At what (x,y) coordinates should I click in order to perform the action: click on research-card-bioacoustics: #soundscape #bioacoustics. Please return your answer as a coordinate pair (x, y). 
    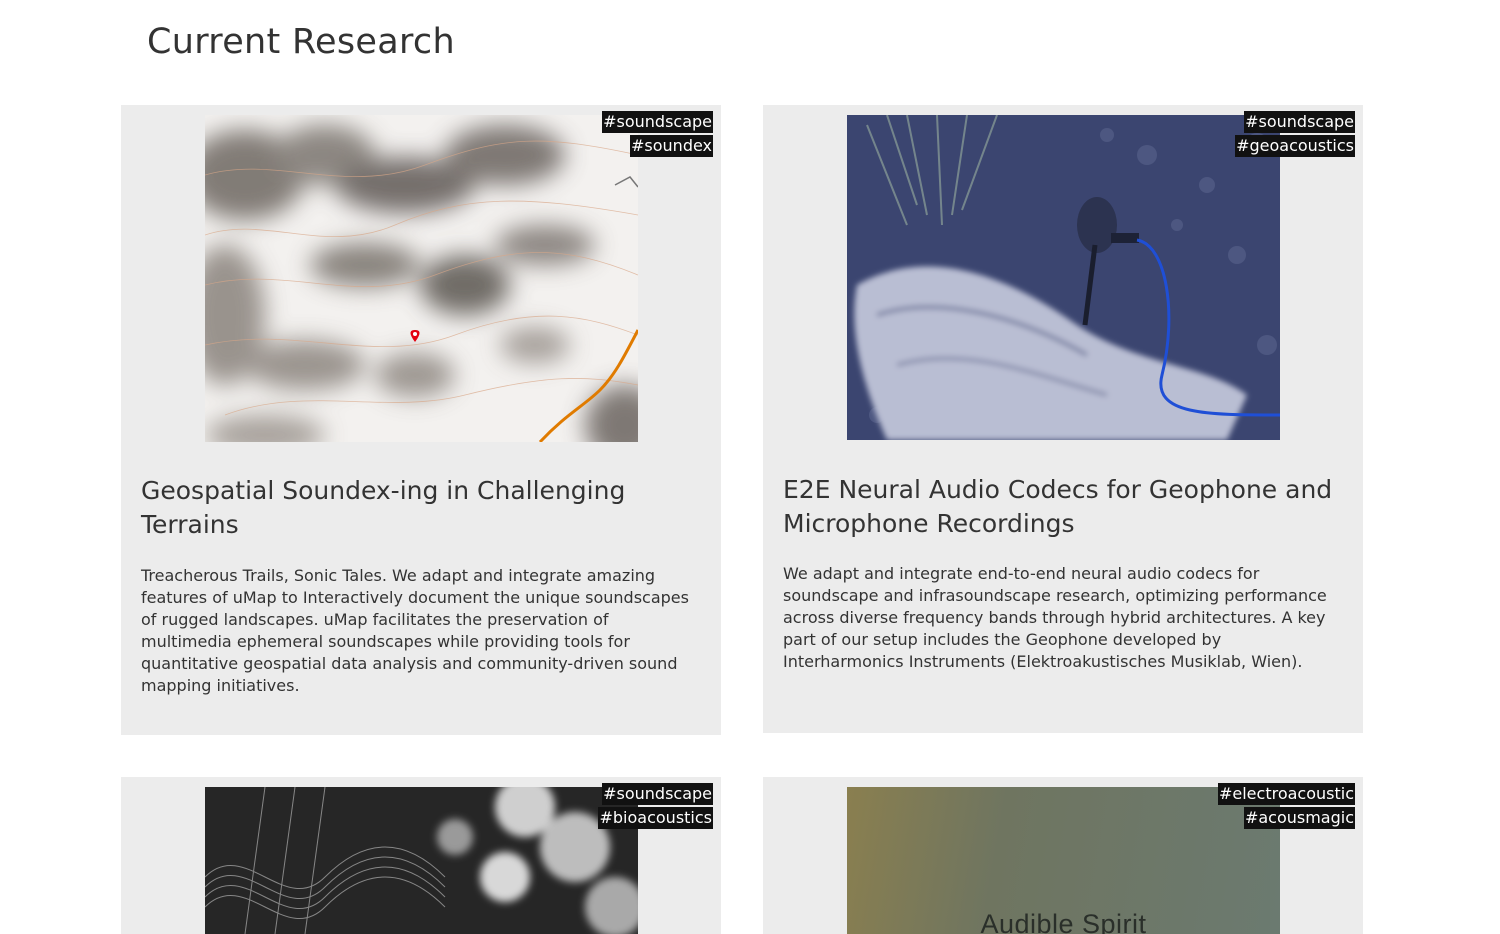
    Looking at the image, I should click on (421, 855).